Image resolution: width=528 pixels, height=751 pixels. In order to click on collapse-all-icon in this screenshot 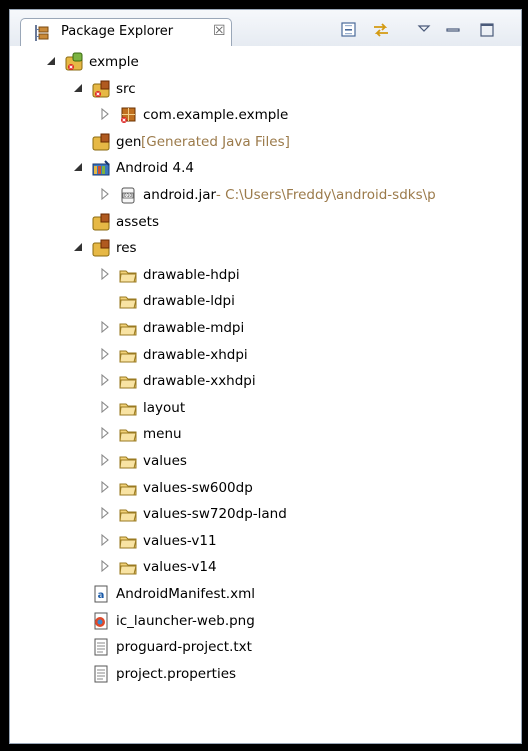, I will do `click(349, 30)`.